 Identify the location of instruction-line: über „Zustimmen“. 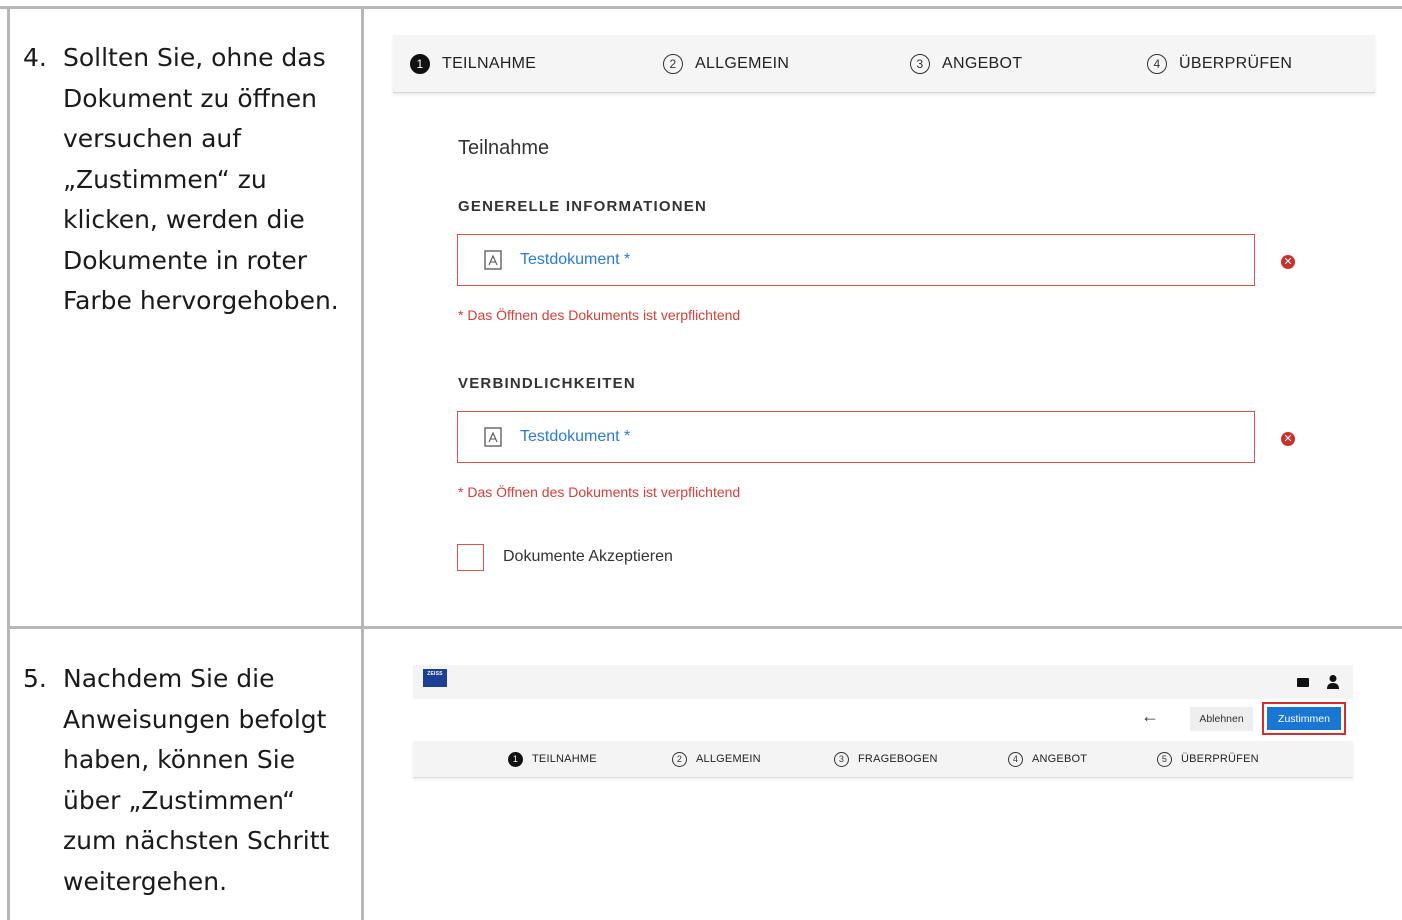
(179, 800).